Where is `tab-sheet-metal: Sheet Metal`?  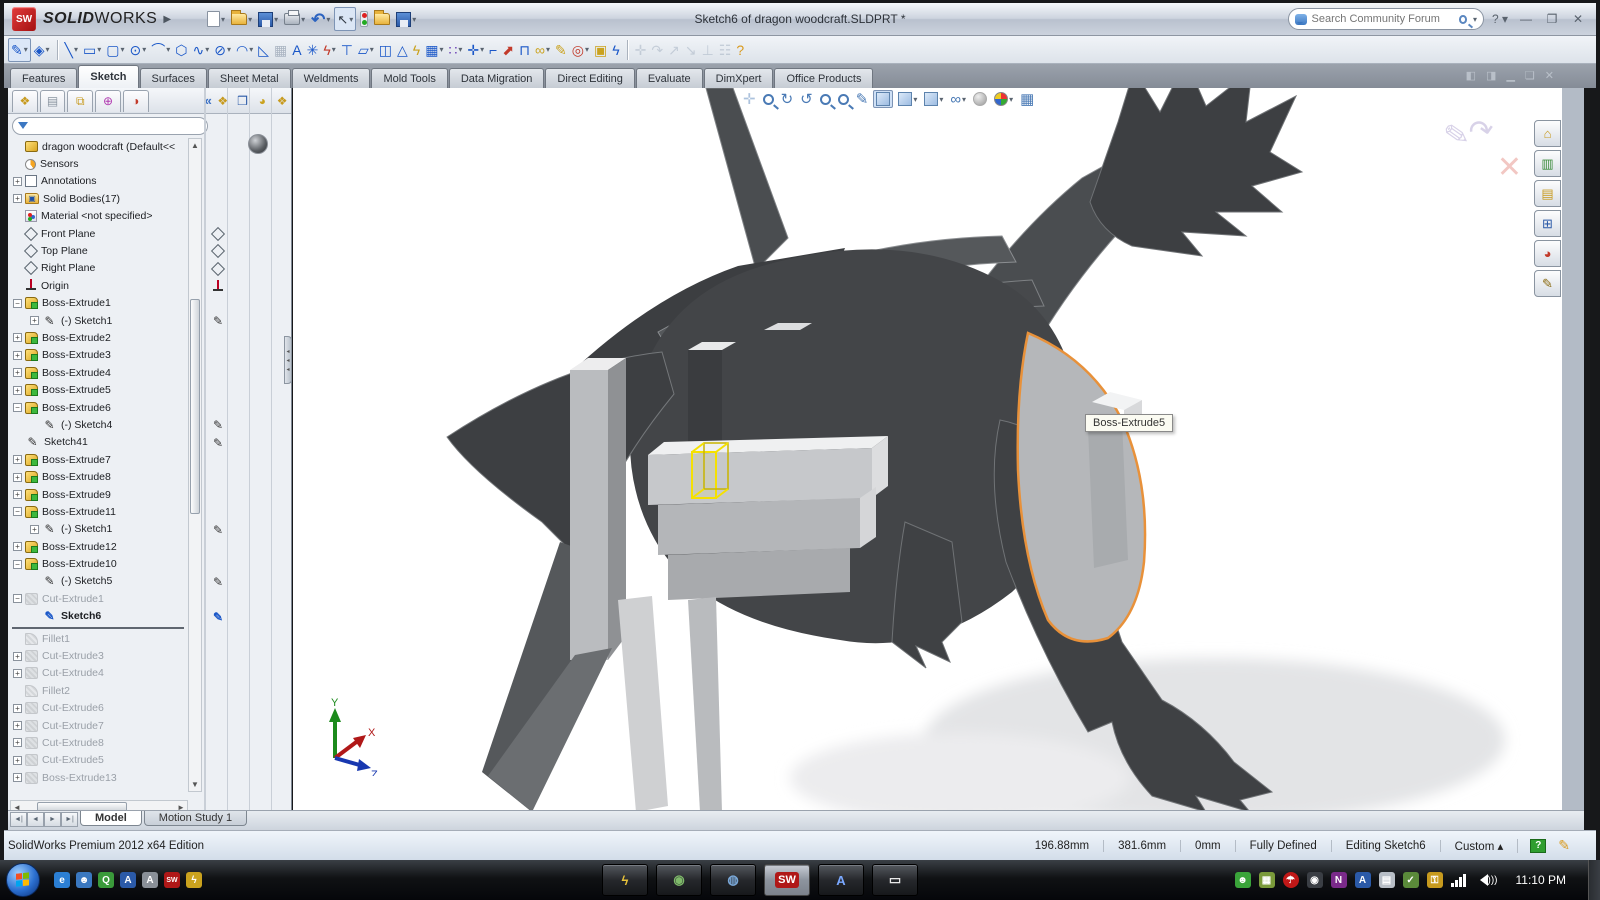 tab-sheet-metal: Sheet Metal is located at coordinates (249, 78).